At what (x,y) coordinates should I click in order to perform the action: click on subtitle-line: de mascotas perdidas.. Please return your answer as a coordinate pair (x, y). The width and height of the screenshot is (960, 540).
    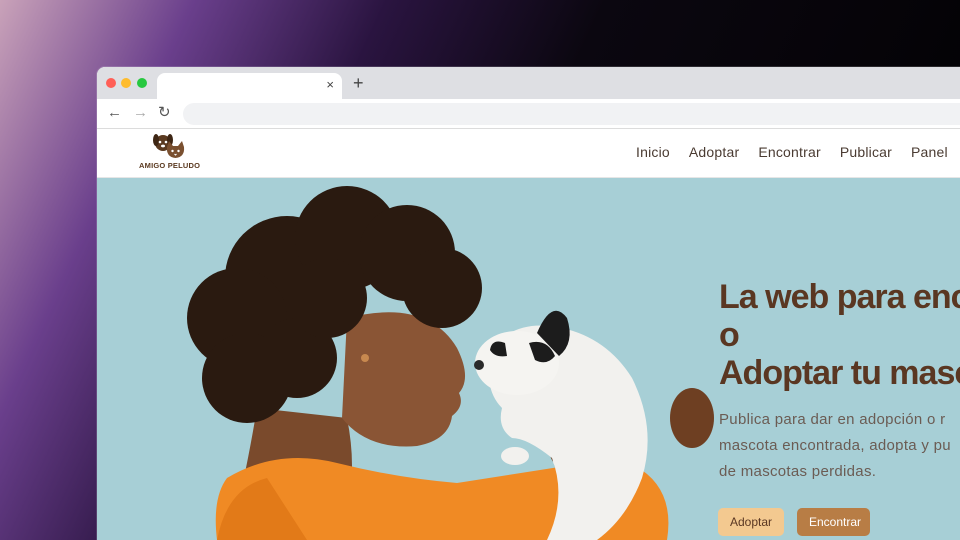
    Looking at the image, I should click on (798, 471).